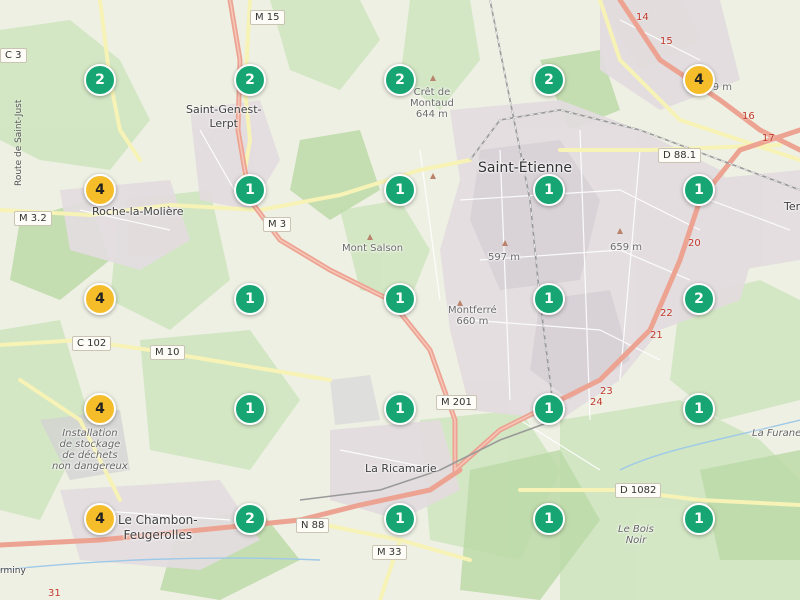 The image size is (800, 600). I want to click on road-number: 31, so click(54, 593).